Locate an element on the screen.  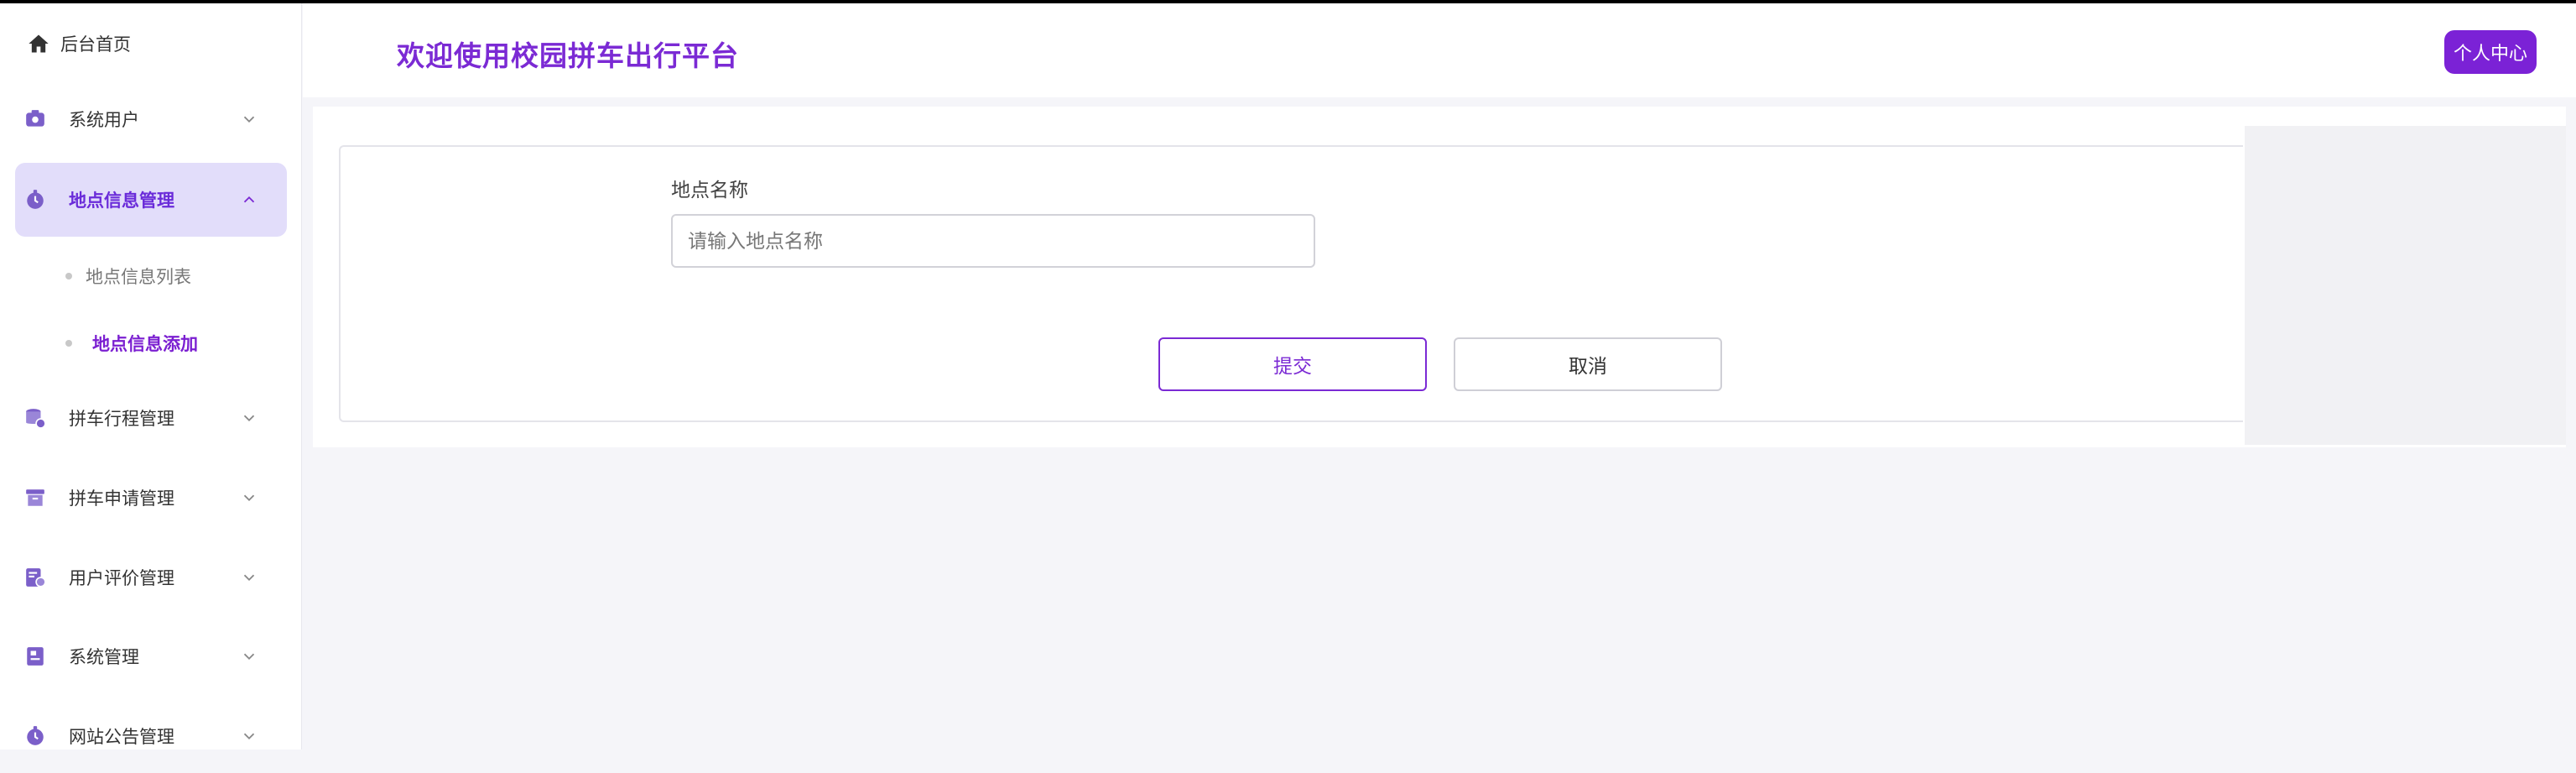
sidebar-item-review-management: 用户评价管理 is located at coordinates (151, 578).